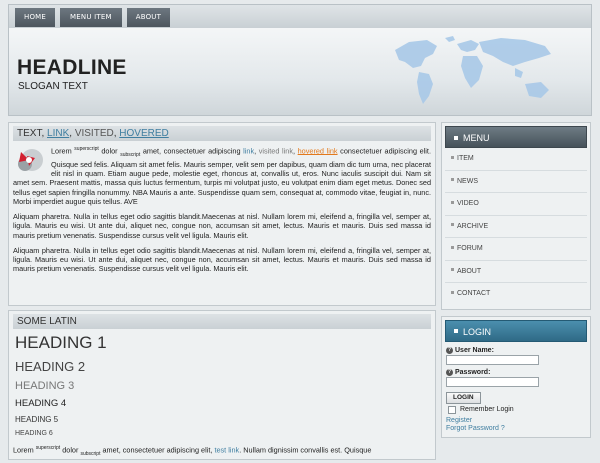 This screenshot has height=463, width=600. Describe the element at coordinates (468, 203) in the screenshot. I see `menu-item-label: VIDEO` at that location.